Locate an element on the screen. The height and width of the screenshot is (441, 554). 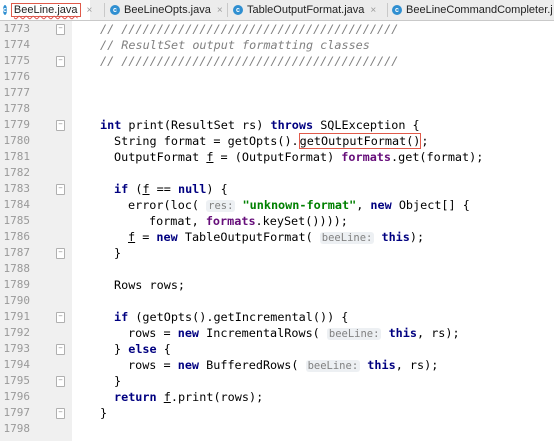
line-number: 1788 is located at coordinates (17, 268).